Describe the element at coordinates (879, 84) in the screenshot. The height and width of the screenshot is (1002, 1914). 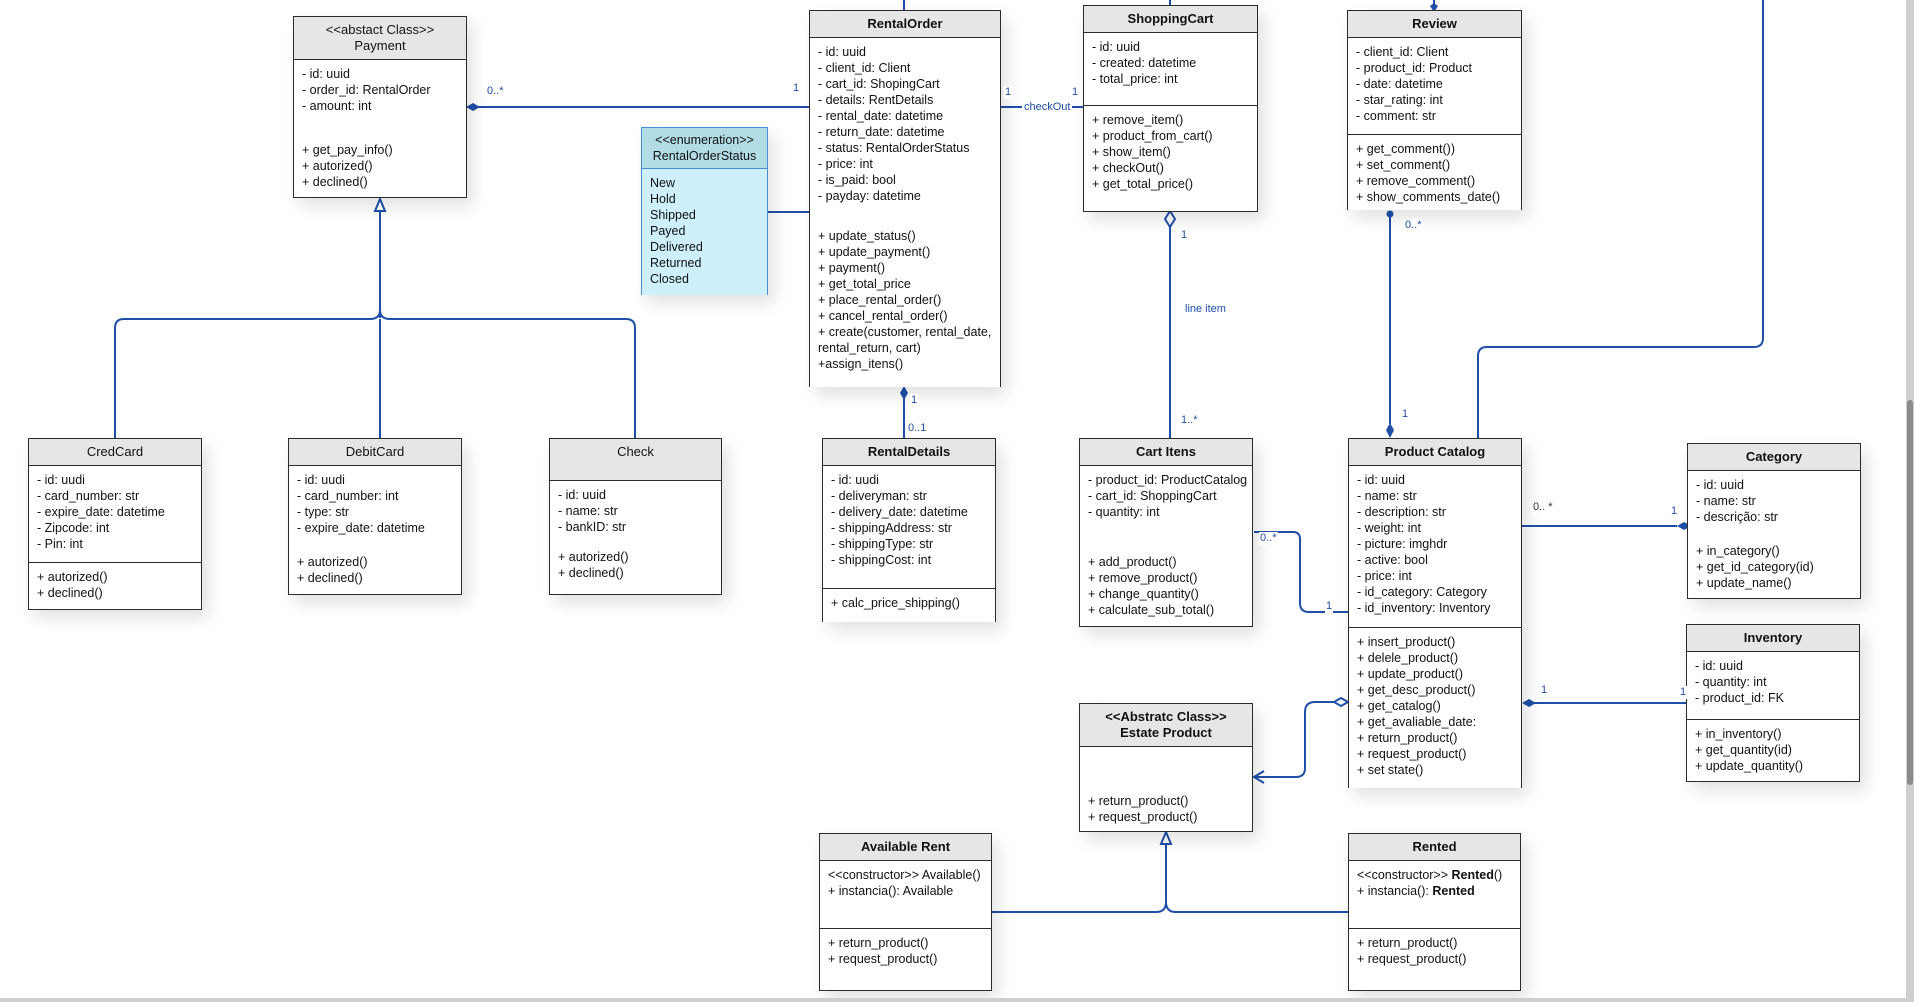
I see `attribute: - cart_id: ShopingCart` at that location.